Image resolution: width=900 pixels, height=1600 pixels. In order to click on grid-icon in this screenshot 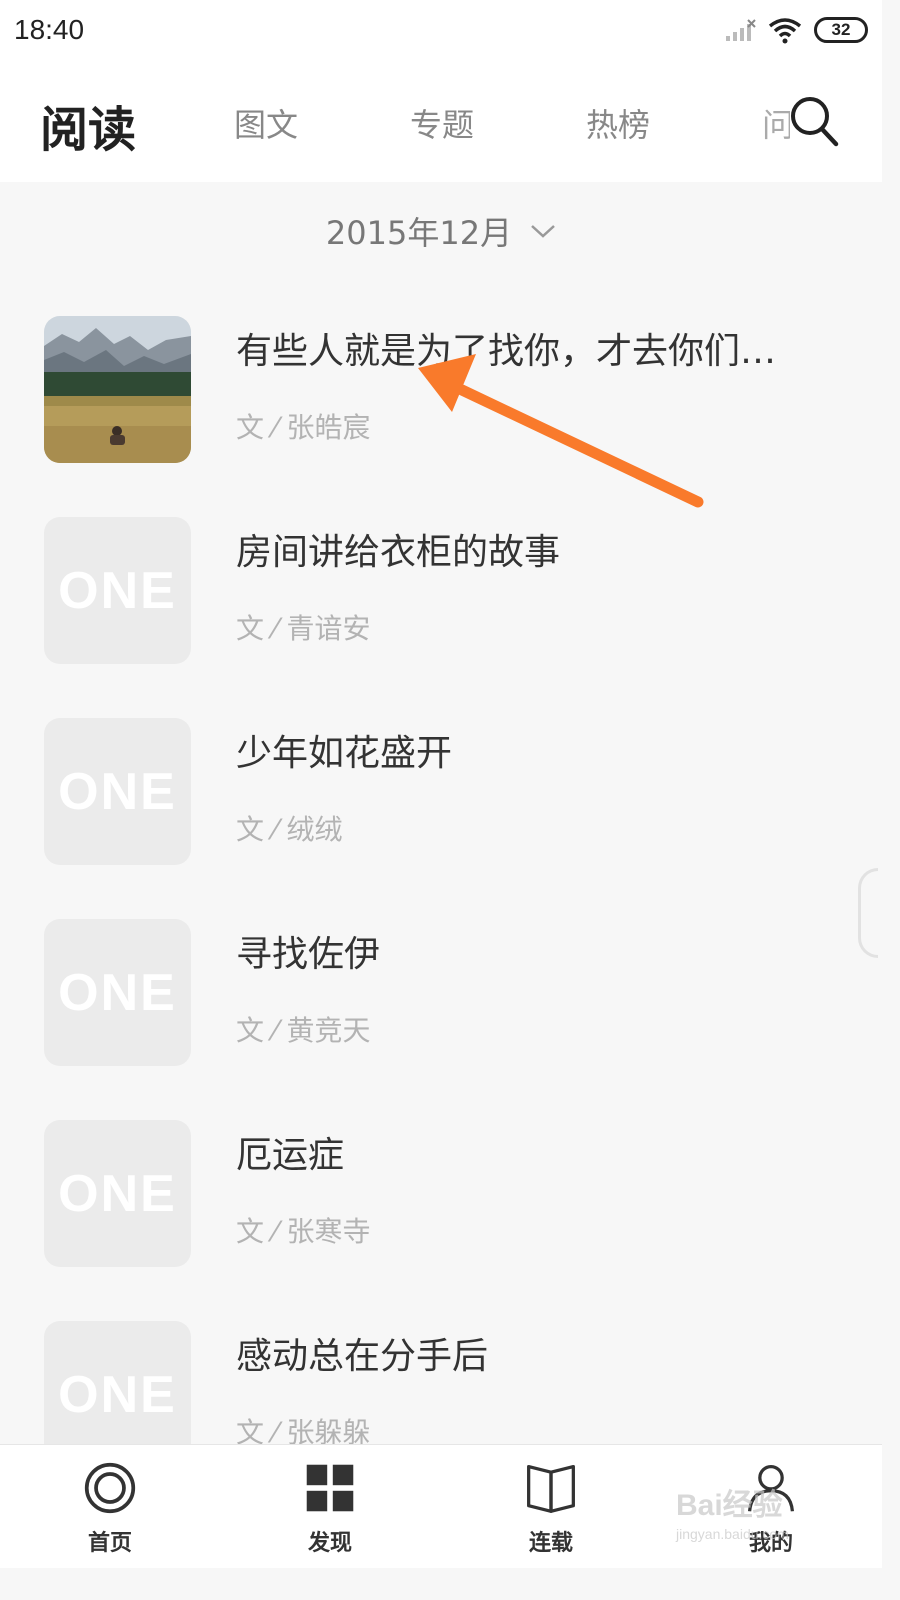, I will do `click(330, 1488)`.